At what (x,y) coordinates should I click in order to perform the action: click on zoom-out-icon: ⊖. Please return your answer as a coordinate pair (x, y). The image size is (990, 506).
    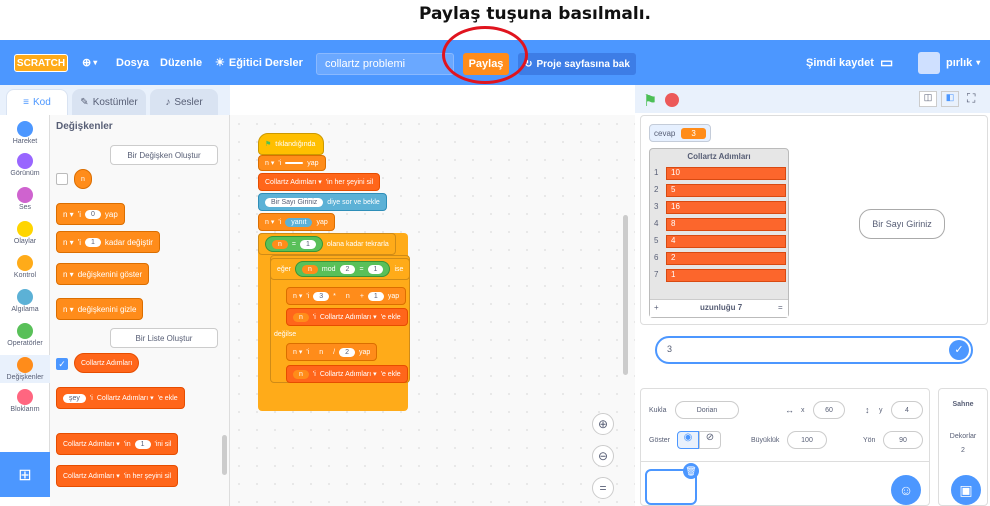
    Looking at the image, I should click on (603, 456).